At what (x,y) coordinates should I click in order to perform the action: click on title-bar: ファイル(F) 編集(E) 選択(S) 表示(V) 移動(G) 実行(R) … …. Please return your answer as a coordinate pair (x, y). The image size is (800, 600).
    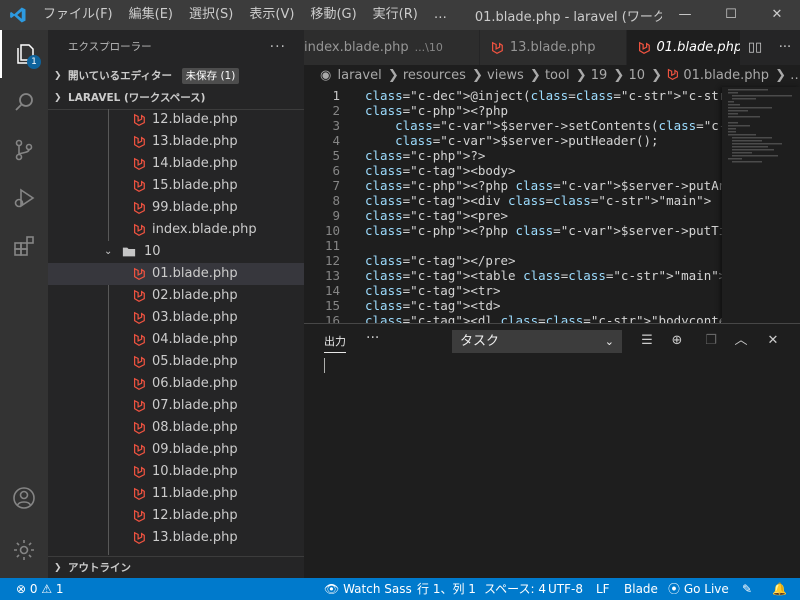
    Looking at the image, I should click on (400, 15).